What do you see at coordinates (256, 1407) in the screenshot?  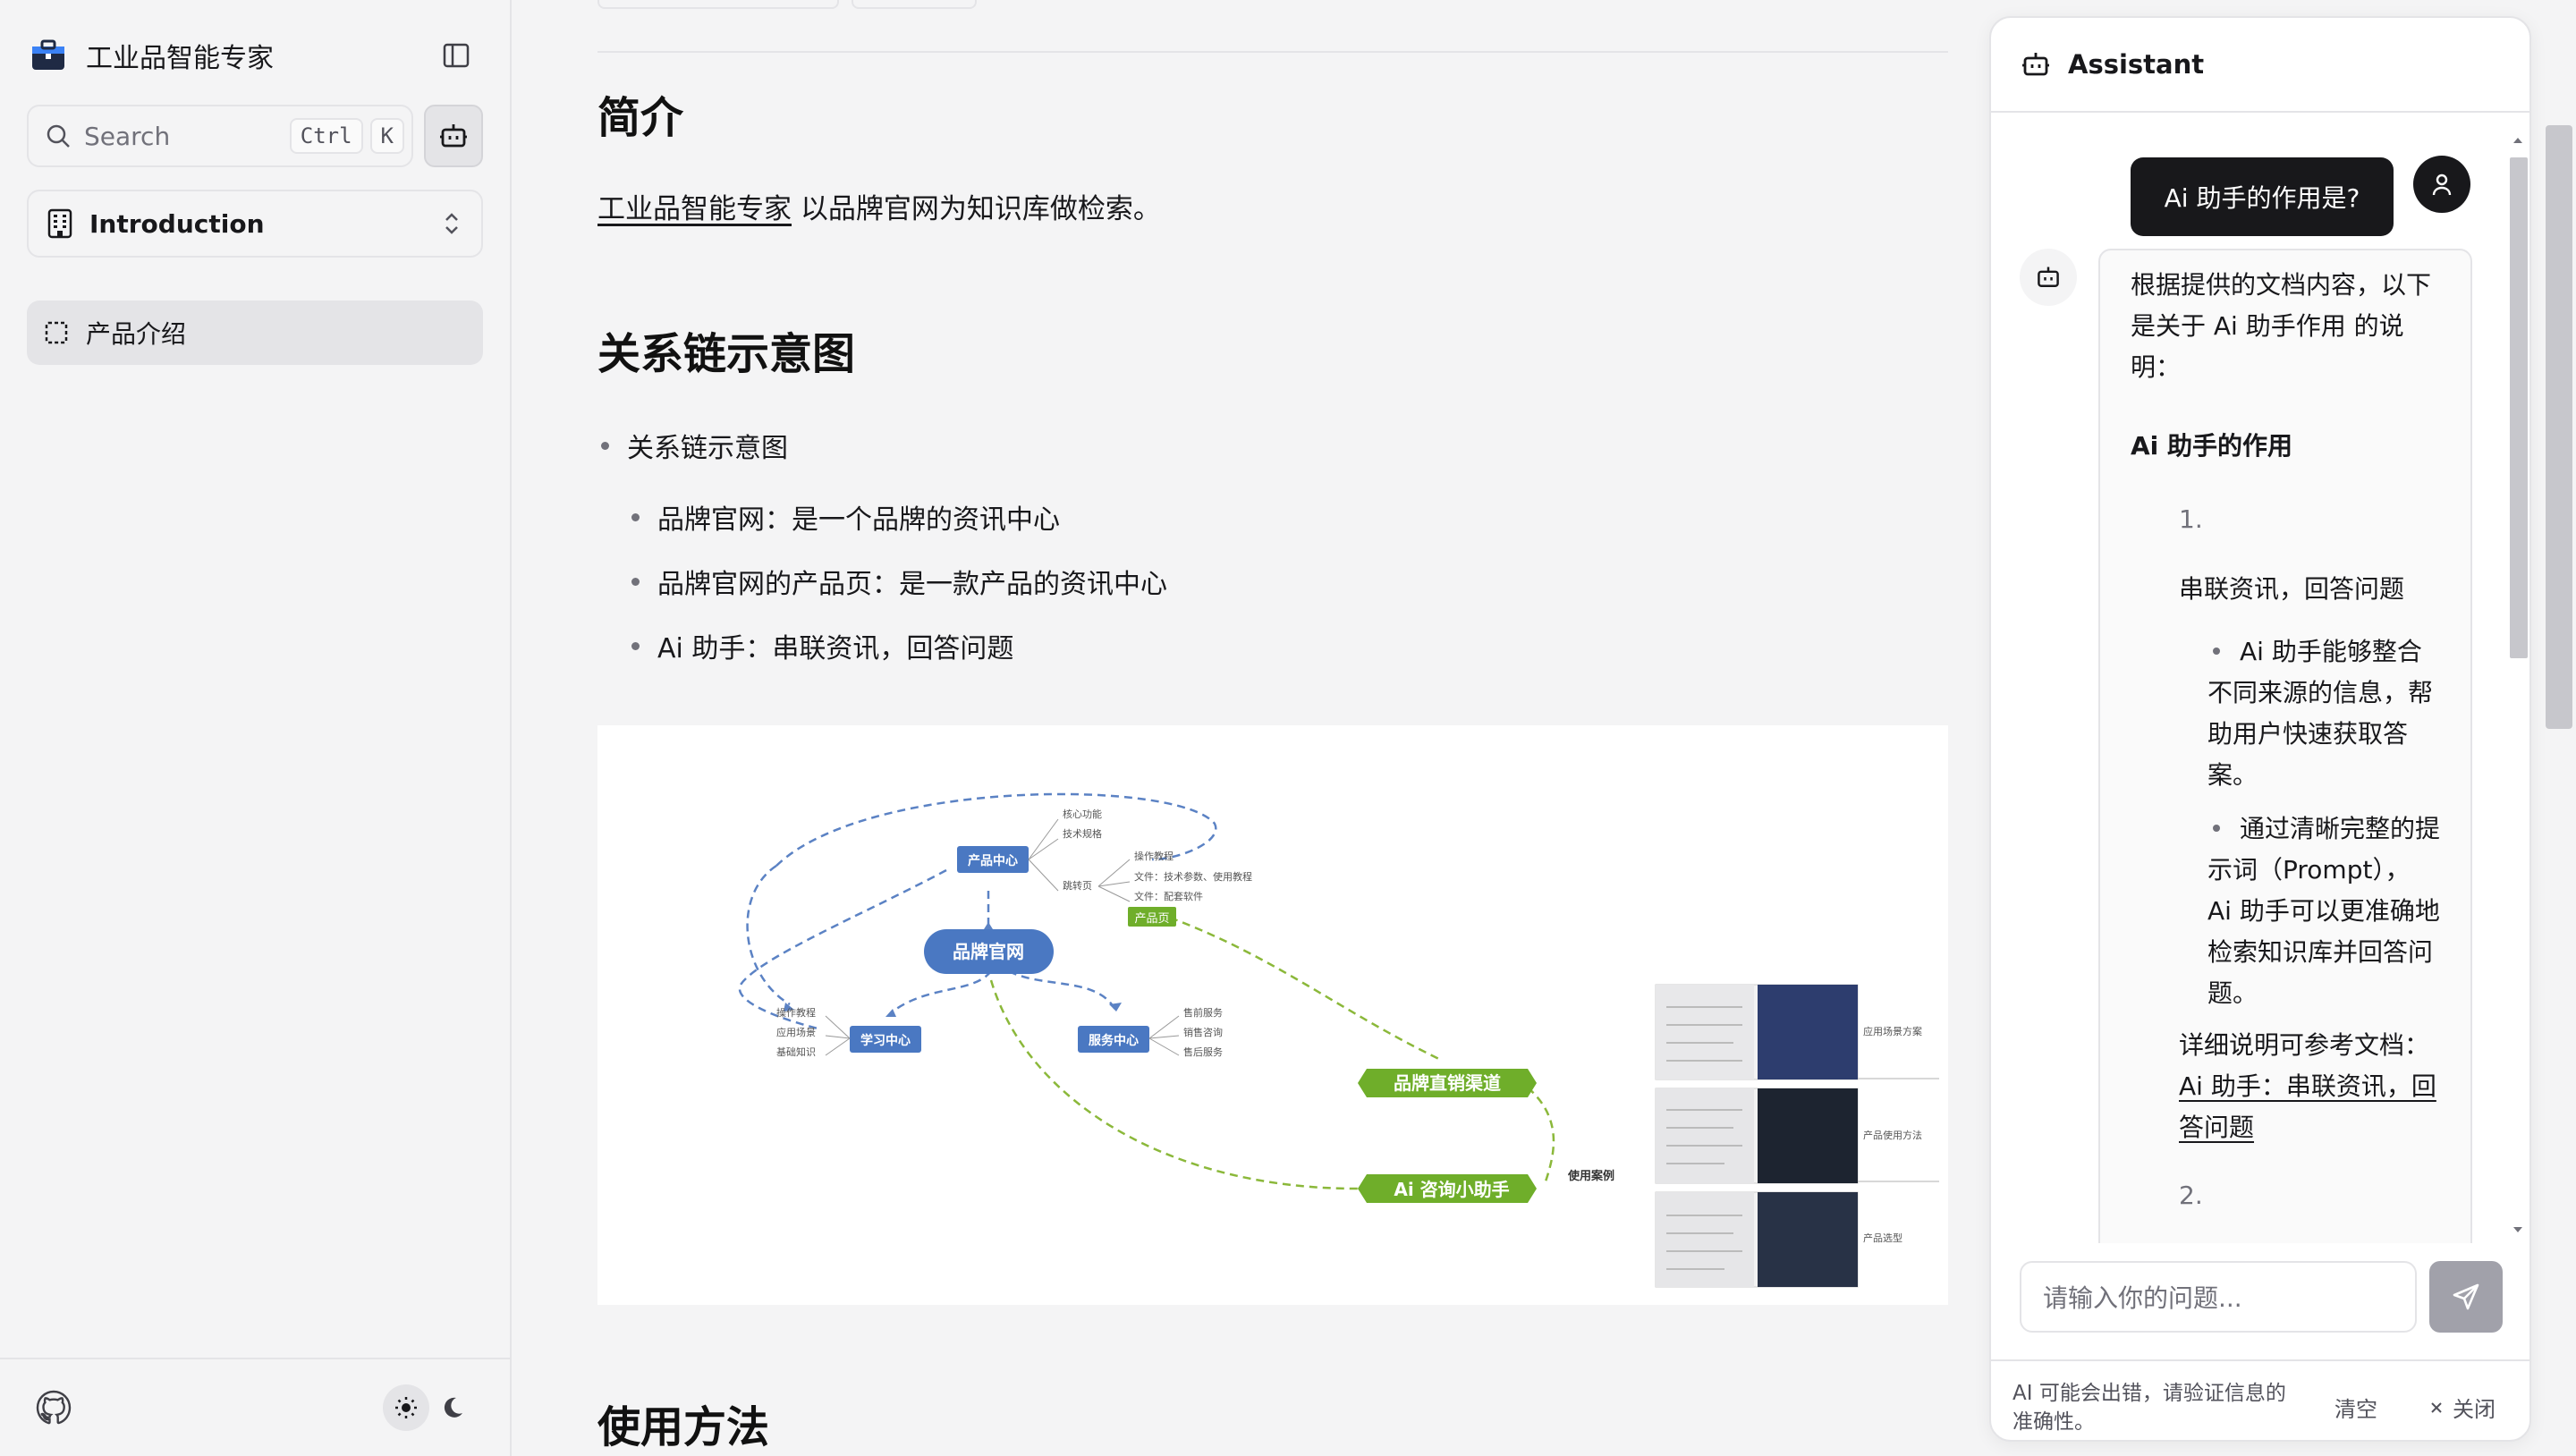 I see `sidebar-footer` at bounding box center [256, 1407].